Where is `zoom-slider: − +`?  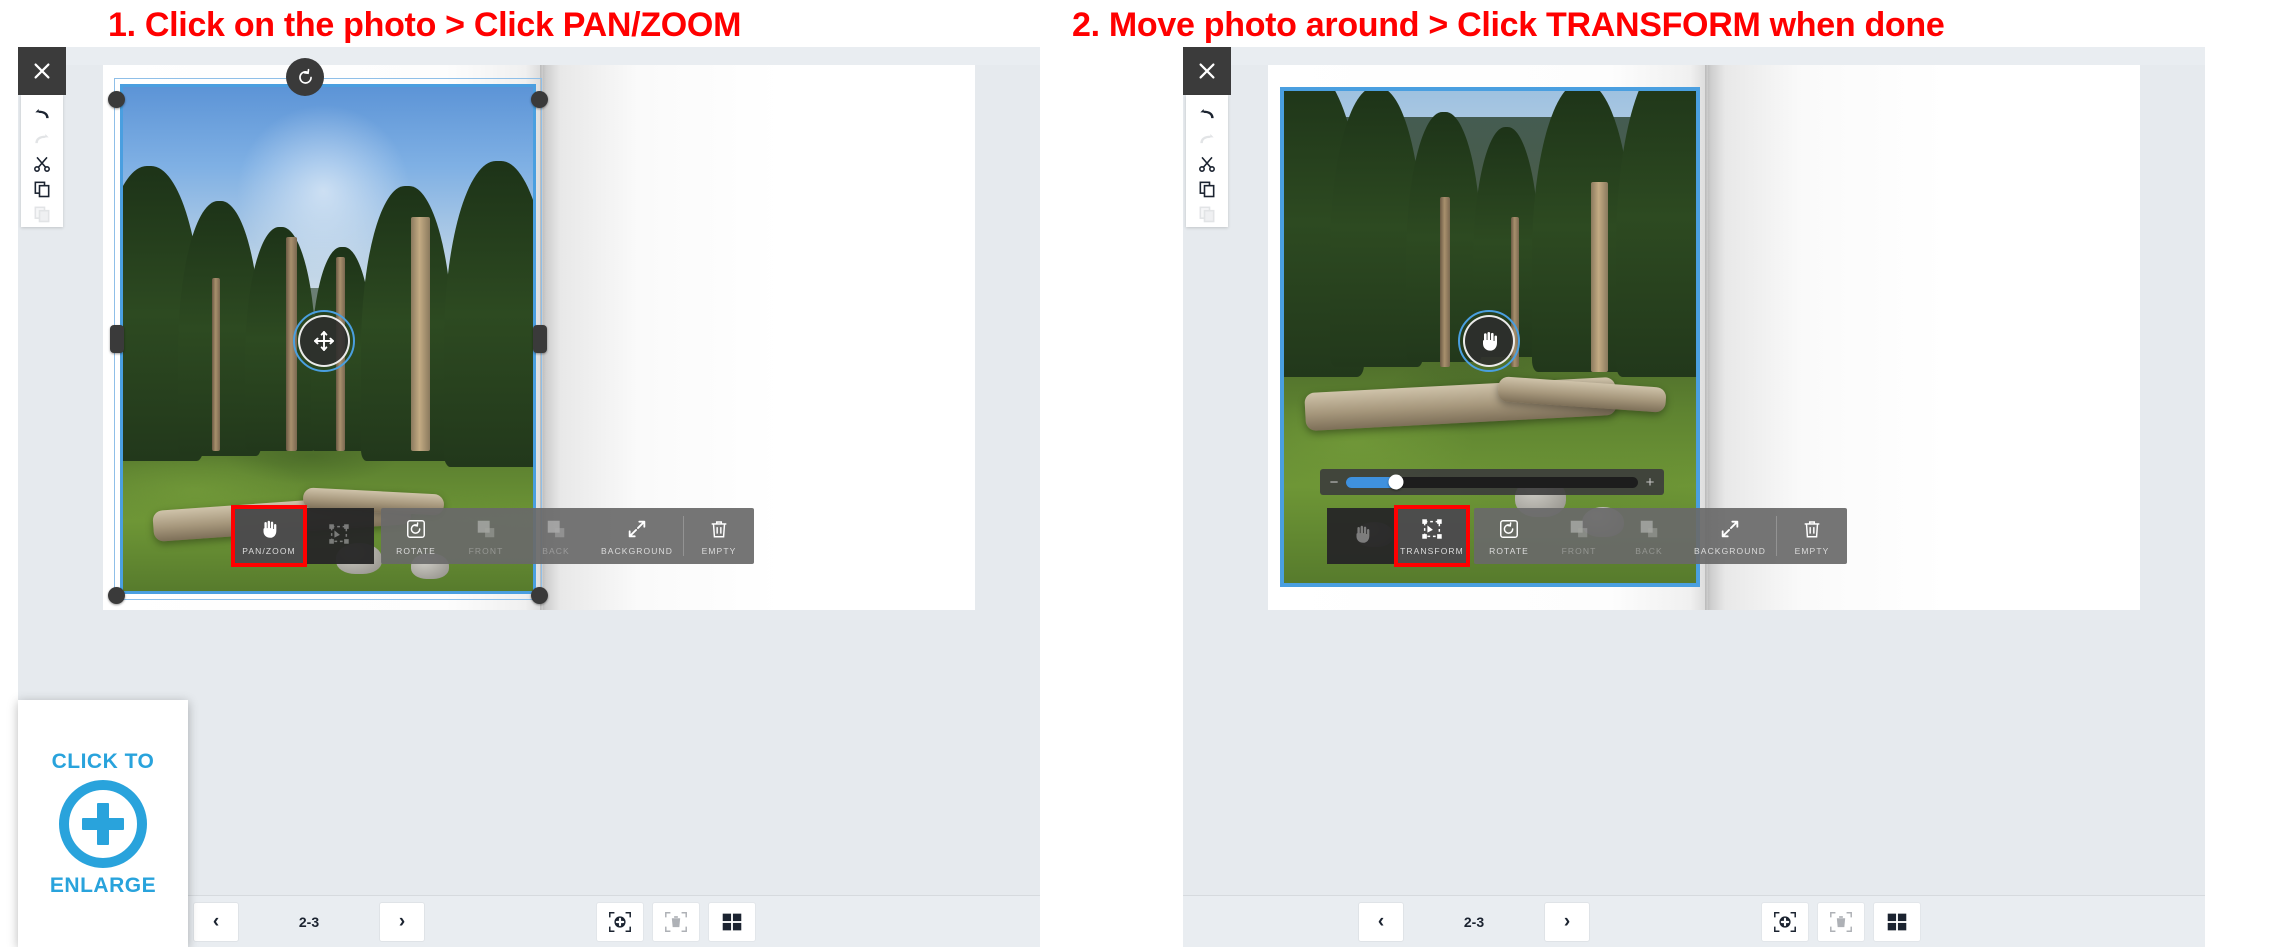
zoom-slider: − + is located at coordinates (1492, 482).